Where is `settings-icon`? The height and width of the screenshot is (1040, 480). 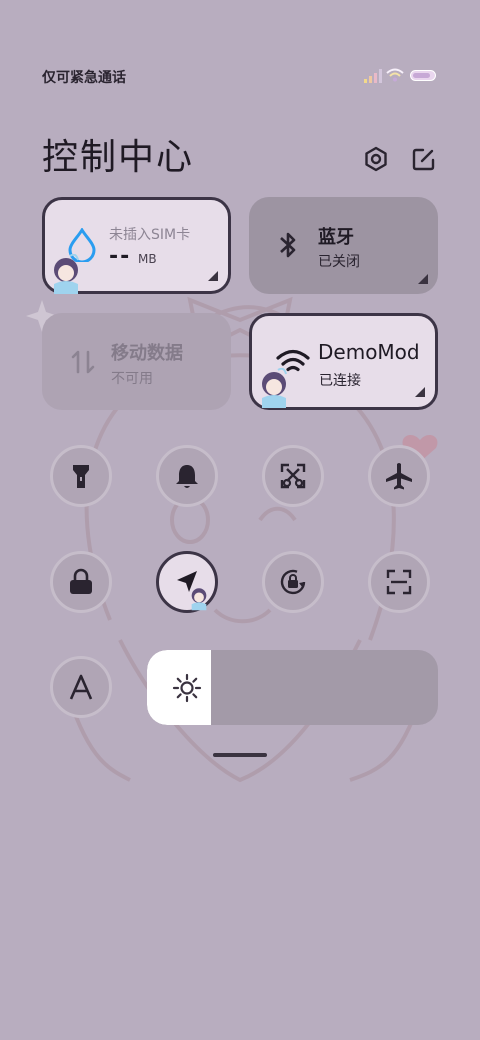 settings-icon is located at coordinates (376, 159).